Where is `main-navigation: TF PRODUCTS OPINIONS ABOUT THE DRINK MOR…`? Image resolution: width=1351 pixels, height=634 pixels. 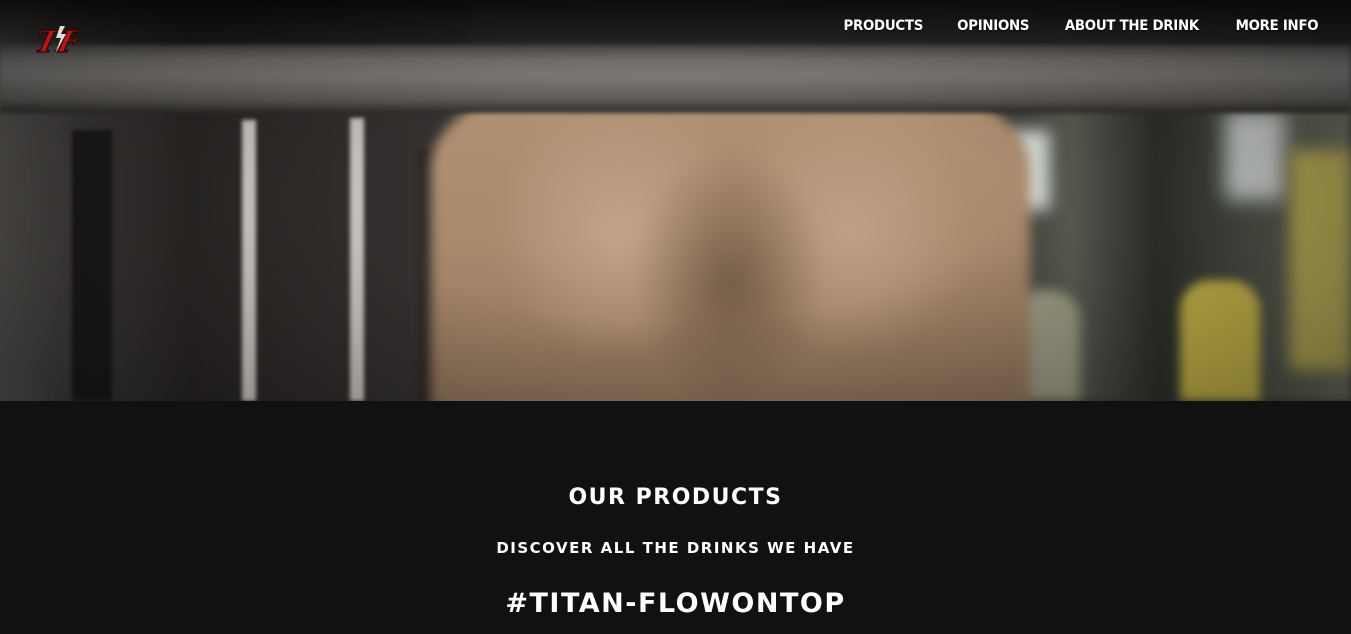
main-navigation: TF PRODUCTS OPINIONS ABOUT THE DRINK MOR… is located at coordinates (675, 30).